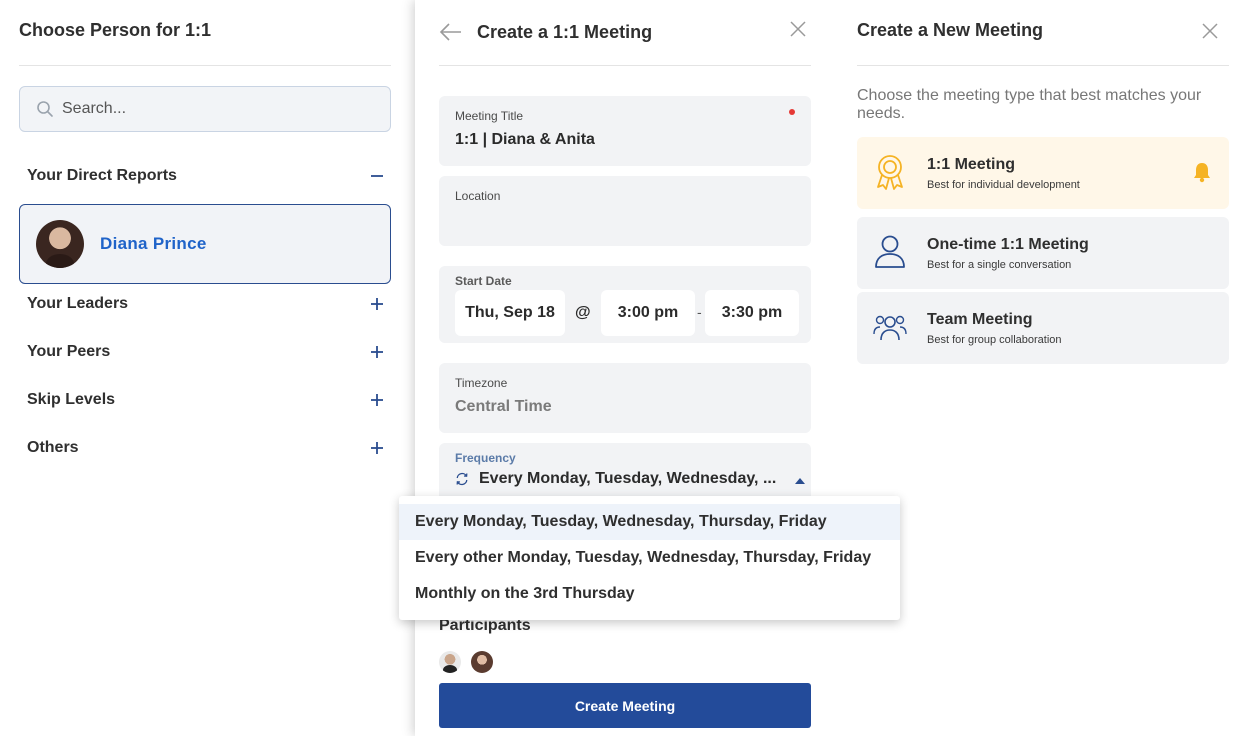 This screenshot has width=1234, height=736. I want to click on section-direct-reports: Your Direct Reports, so click(207, 176).